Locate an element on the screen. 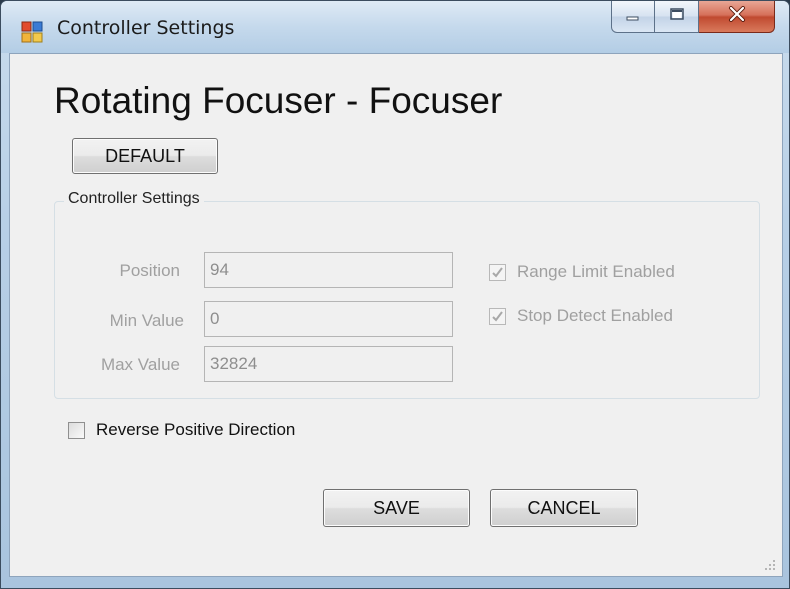  close-icon is located at coordinates (737, 16).